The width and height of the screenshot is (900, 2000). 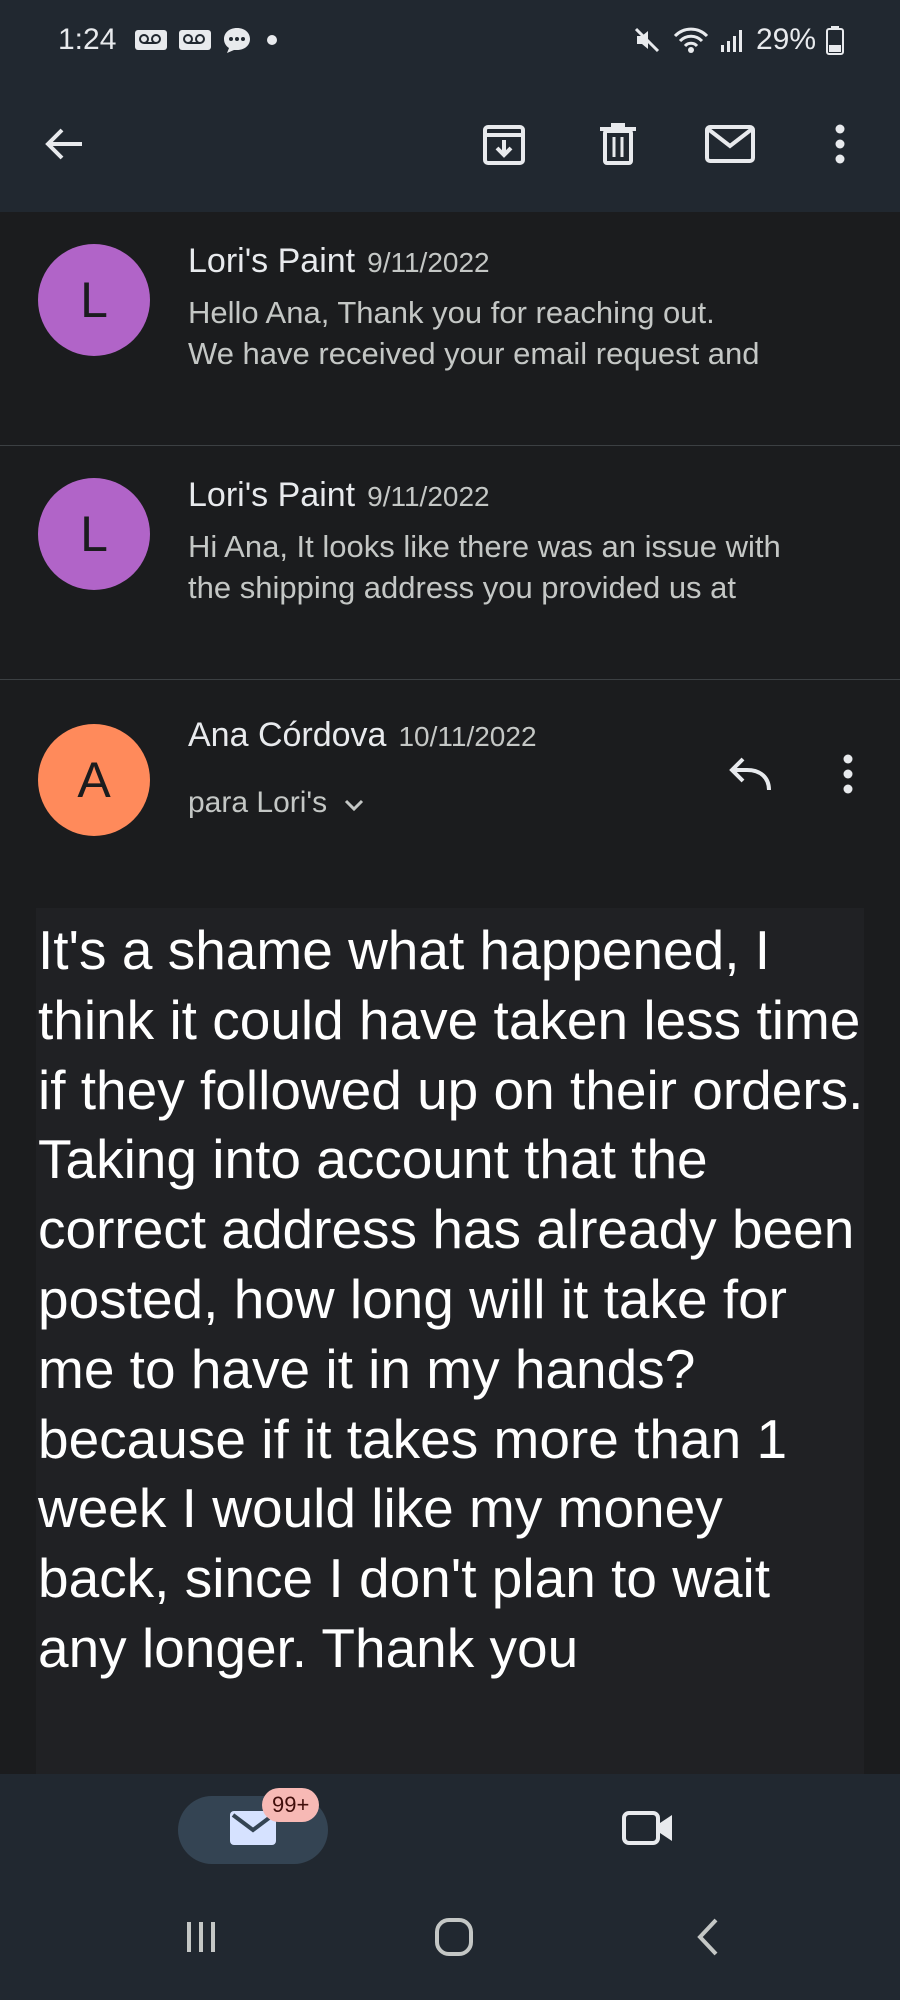 I want to click on snippet-line: Hello Ana, Thank you for reaching out., so click(x=451, y=312).